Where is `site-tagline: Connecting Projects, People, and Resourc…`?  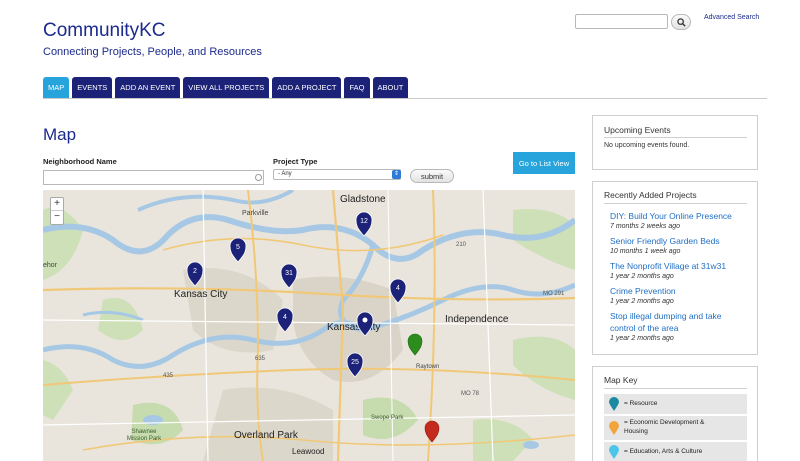 site-tagline: Connecting Projects, People, and Resourc… is located at coordinates (152, 52).